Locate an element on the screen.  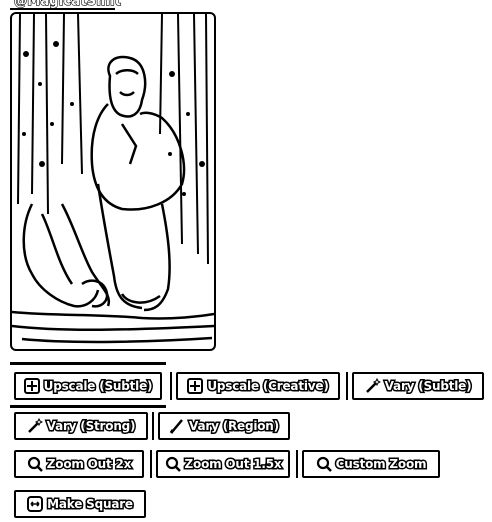
vary-subtle-label: Vary (Subtle) is located at coordinates (428, 386).